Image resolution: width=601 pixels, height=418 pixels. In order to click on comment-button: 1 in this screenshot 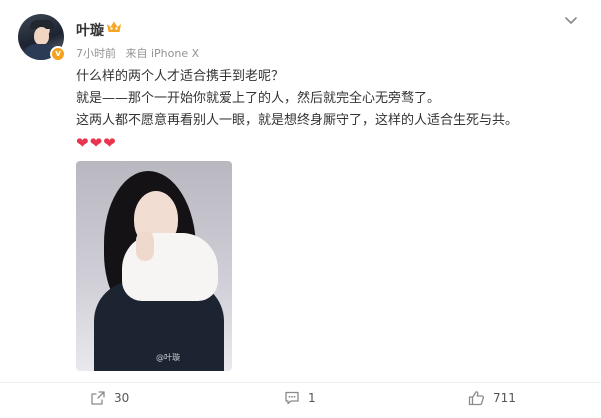, I will do `click(300, 398)`.